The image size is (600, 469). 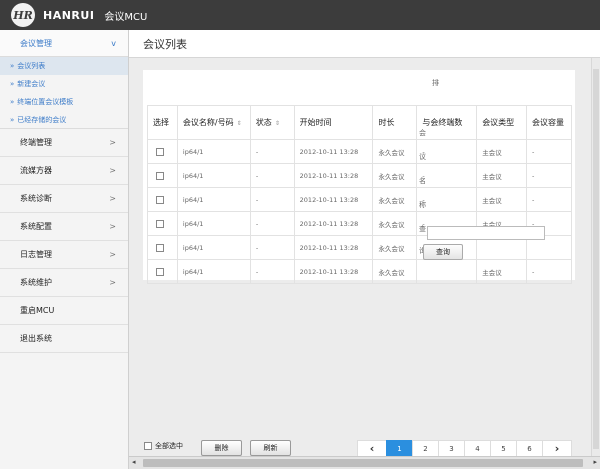 I want to click on horizontal-scrollbar: ◂ ▸, so click(x=364, y=462).